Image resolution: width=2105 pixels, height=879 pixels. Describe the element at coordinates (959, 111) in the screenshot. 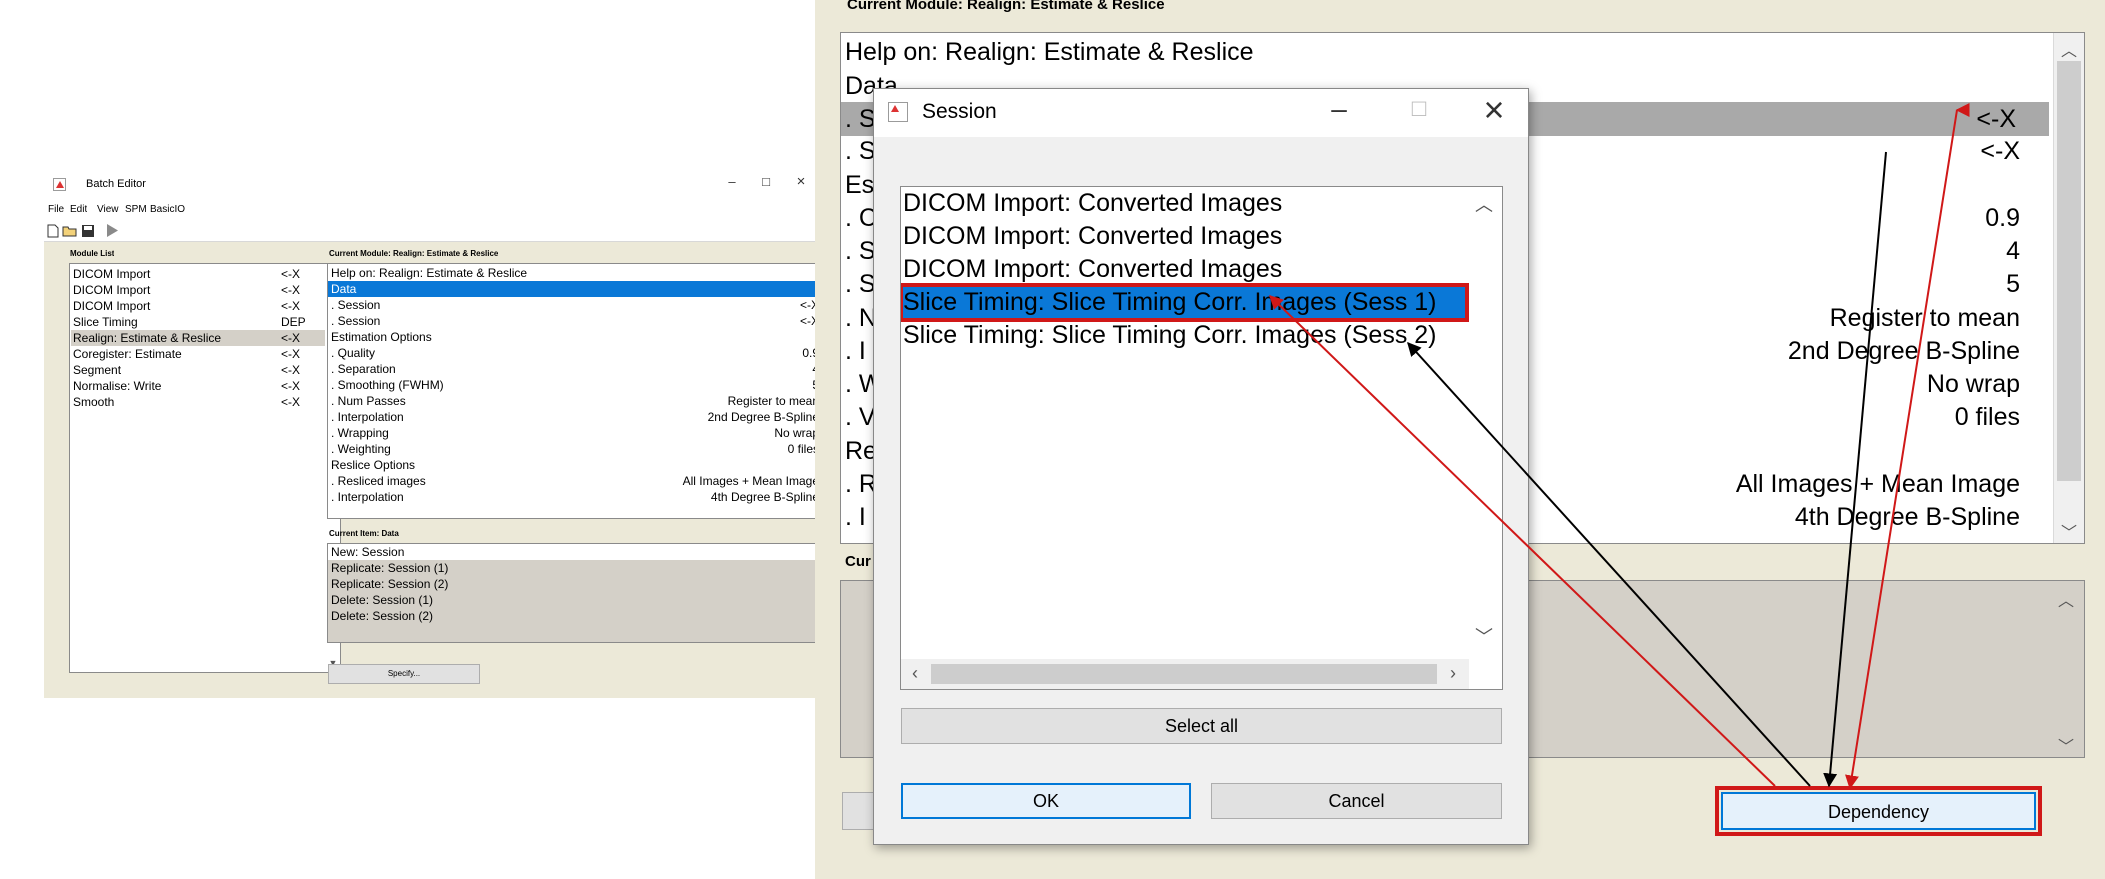

I see `dialog-title: Session` at that location.